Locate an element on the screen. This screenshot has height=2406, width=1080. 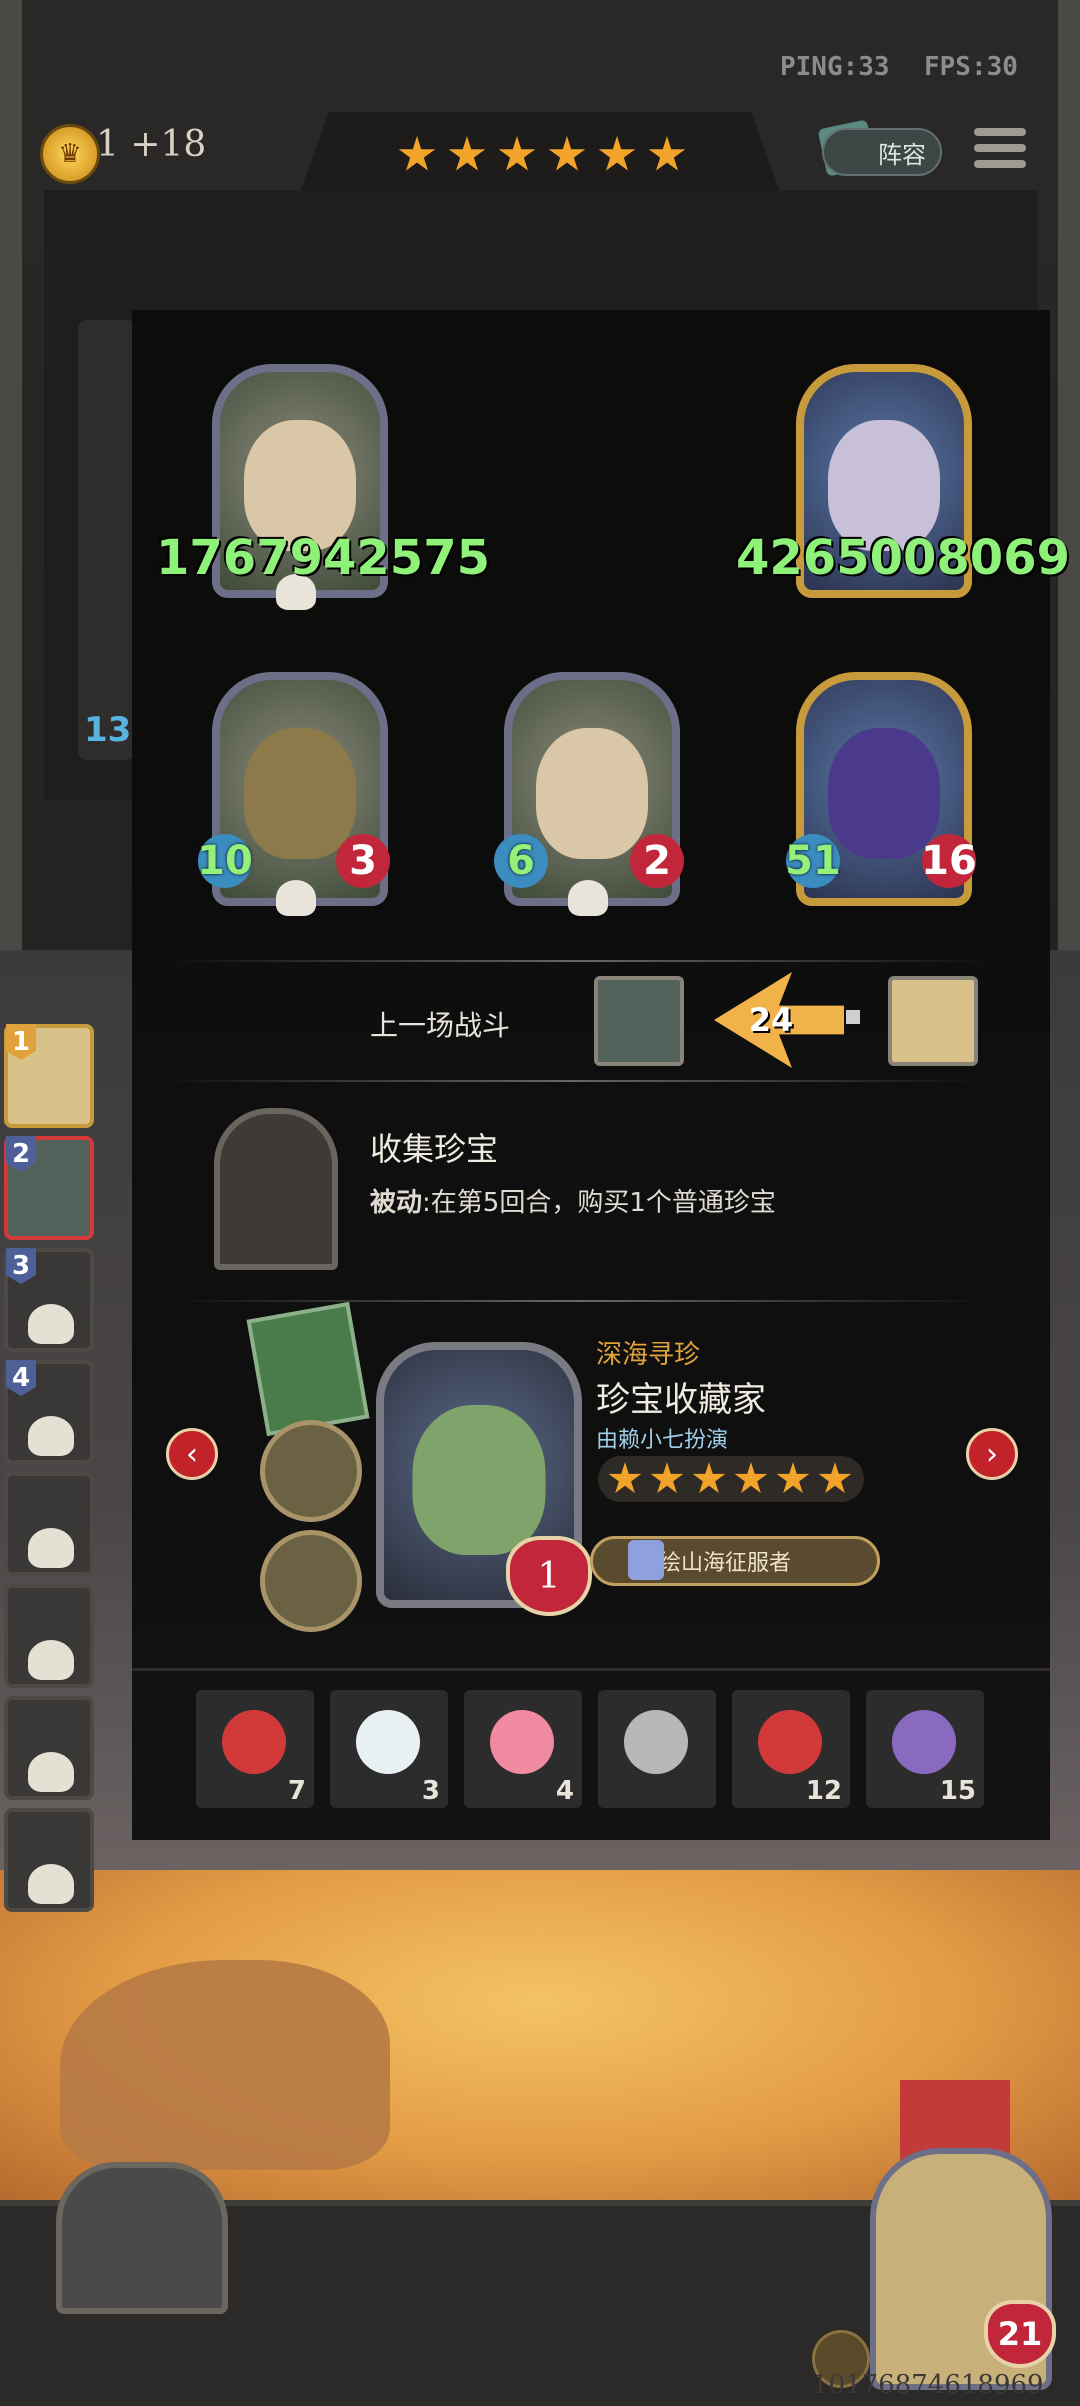
hero-level: 1 is located at coordinates (549, 1576).